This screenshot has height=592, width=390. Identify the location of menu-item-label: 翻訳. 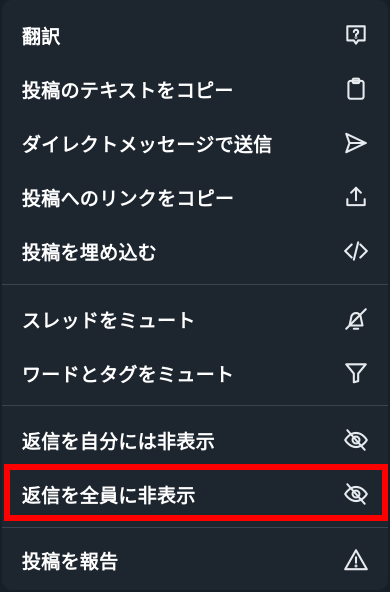
(41, 36).